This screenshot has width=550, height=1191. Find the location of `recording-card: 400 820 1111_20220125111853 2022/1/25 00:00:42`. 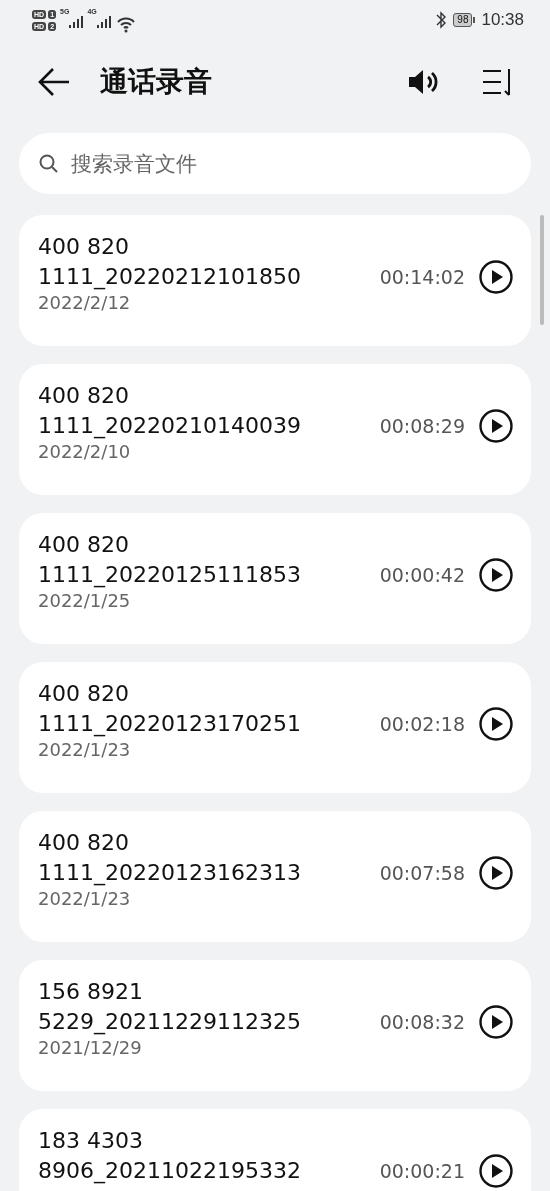

recording-card: 400 820 1111_20220125111853 2022/1/25 00:00:42 is located at coordinates (275, 578).